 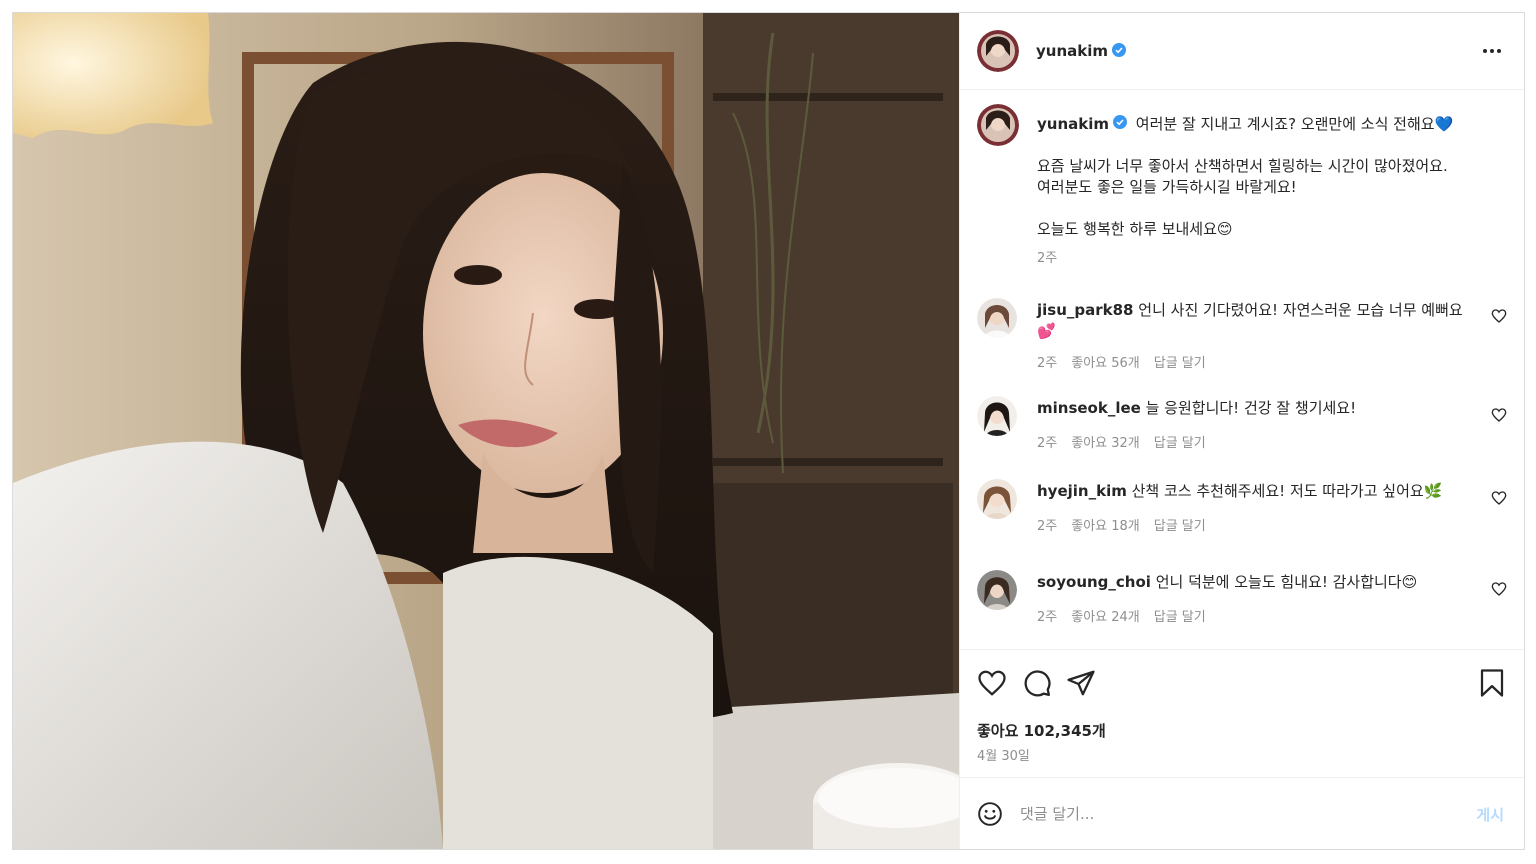 I want to click on post-comment-button: 게시, so click(x=1490, y=814).